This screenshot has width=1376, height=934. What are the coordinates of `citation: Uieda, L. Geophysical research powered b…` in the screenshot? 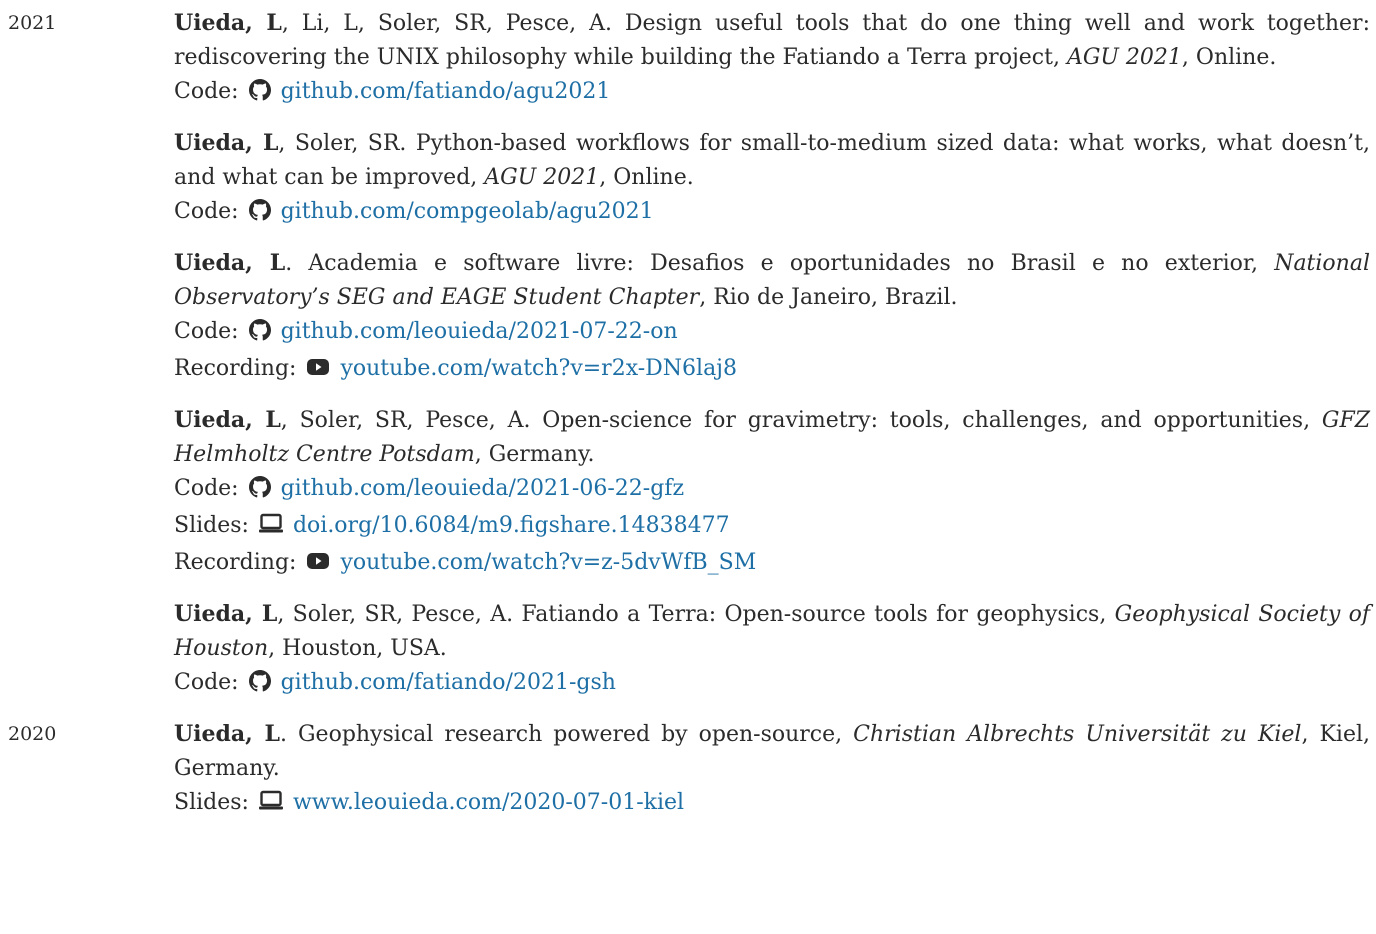 It's located at (772, 751).